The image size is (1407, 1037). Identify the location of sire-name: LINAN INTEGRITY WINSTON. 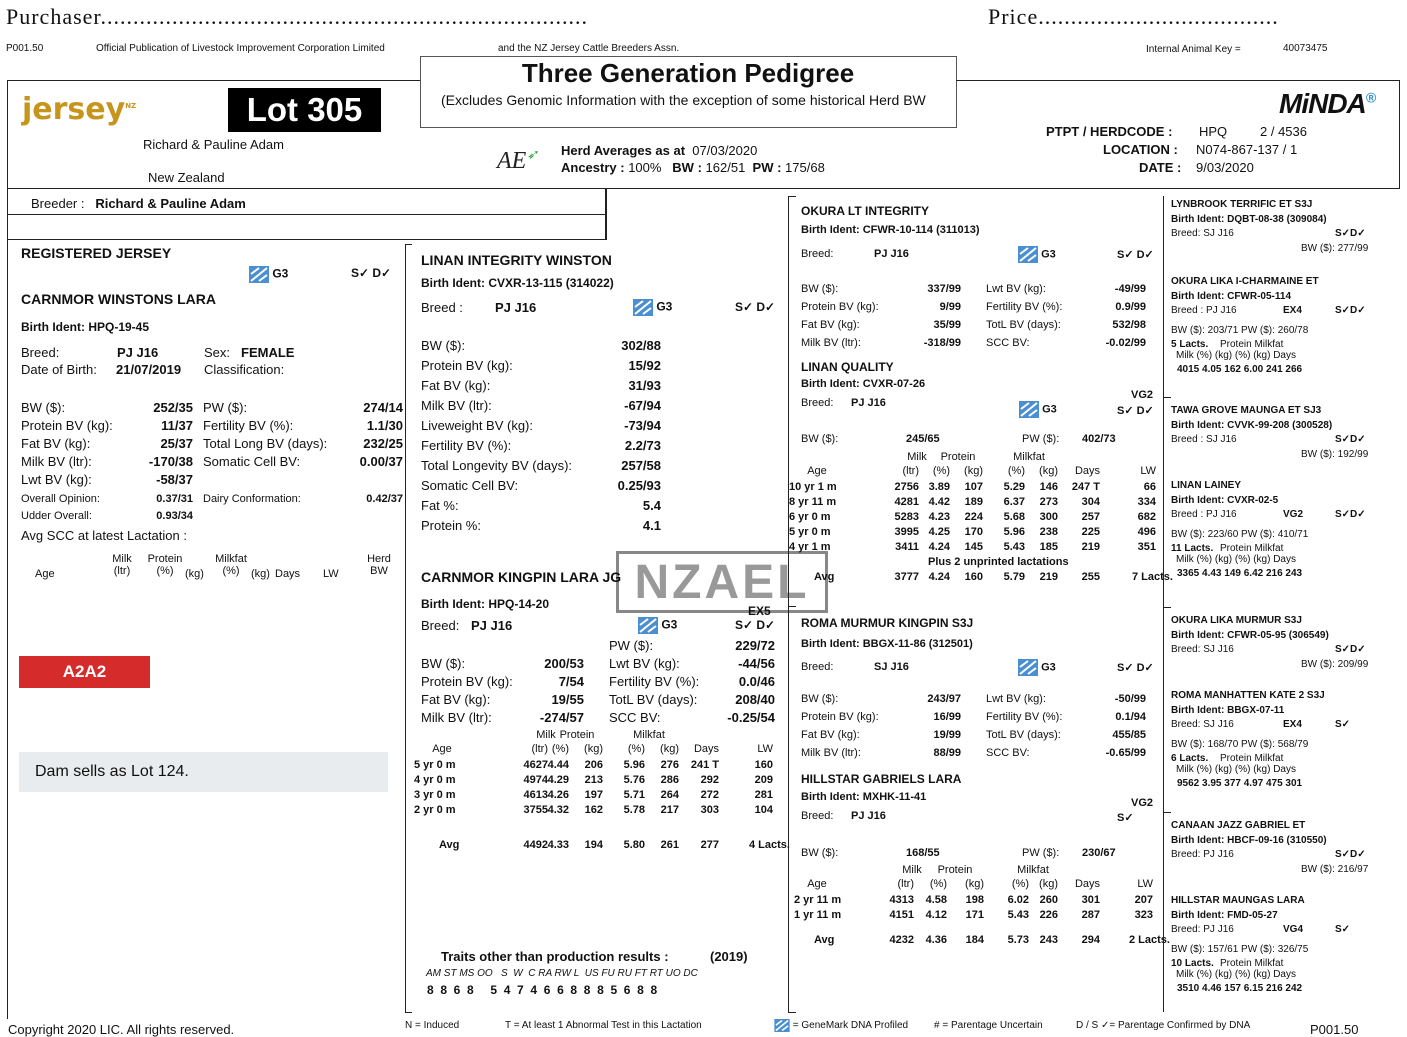
(516, 260).